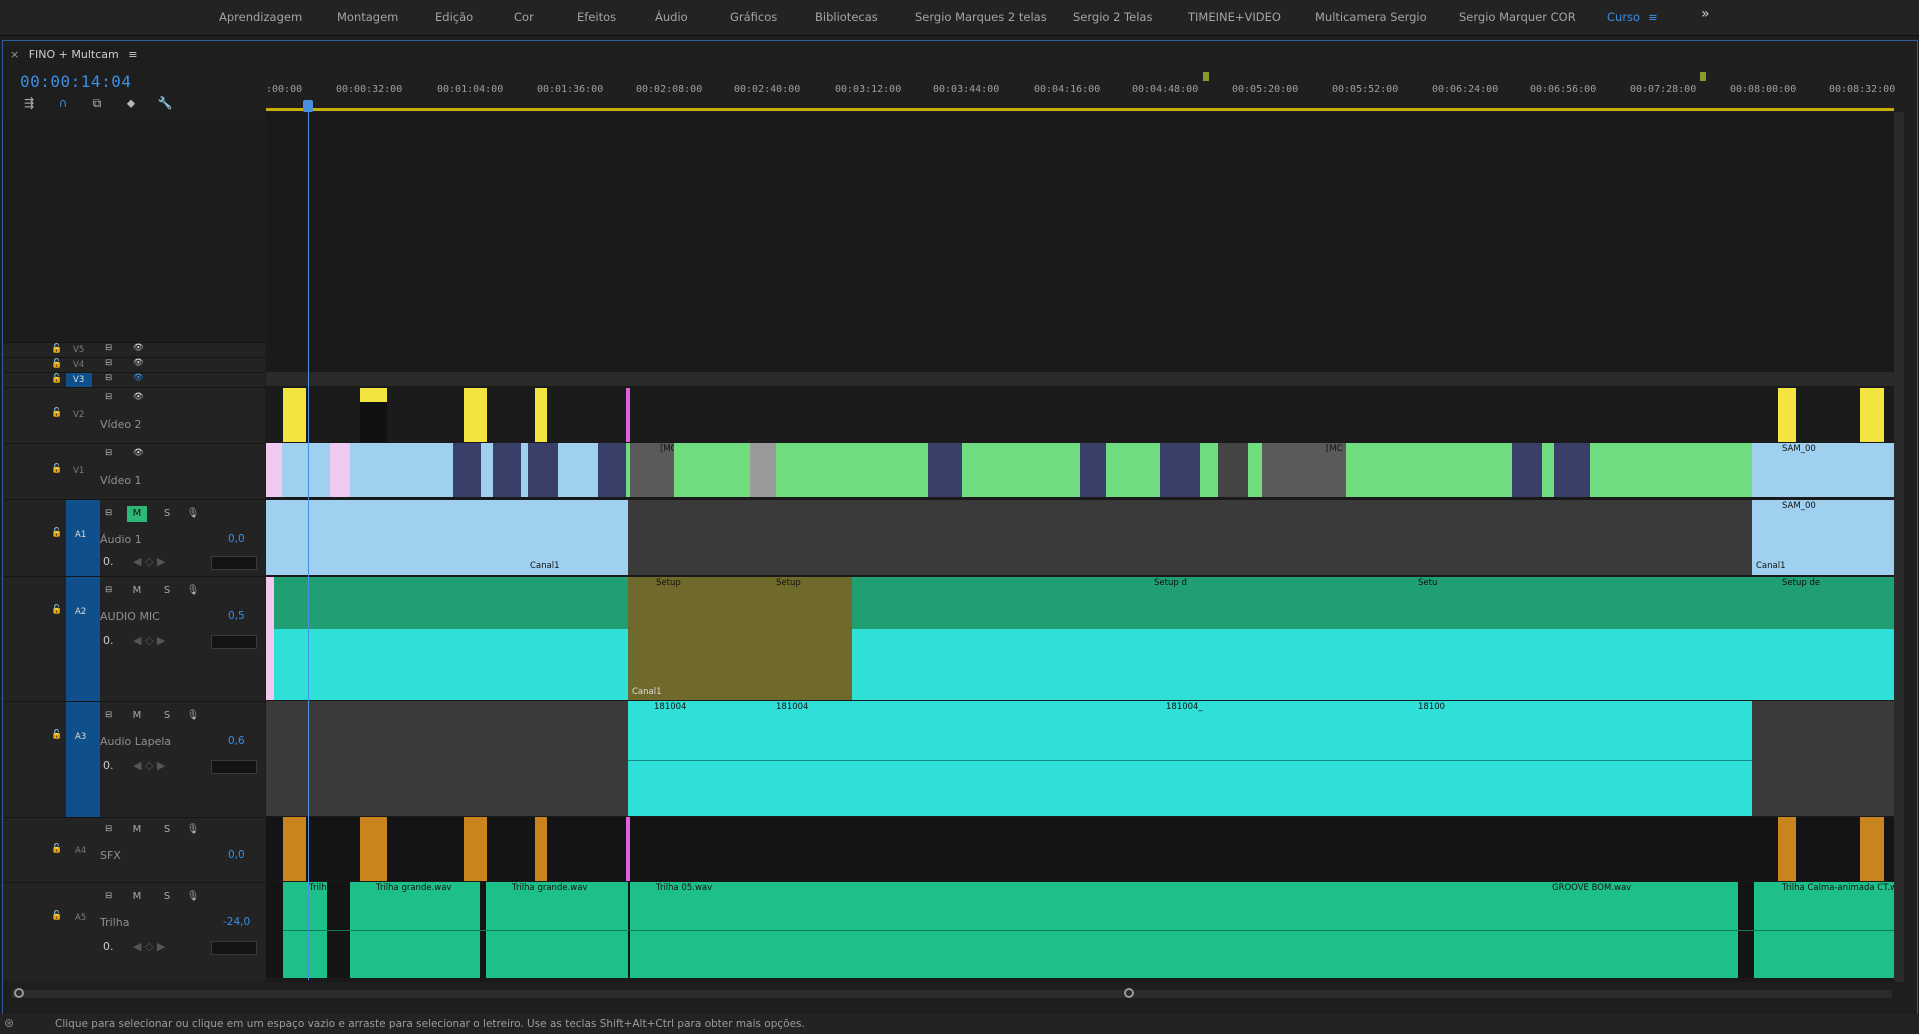 The image size is (1919, 1034). What do you see at coordinates (524, 17) in the screenshot?
I see `workspace-tab-cor: Cor` at bounding box center [524, 17].